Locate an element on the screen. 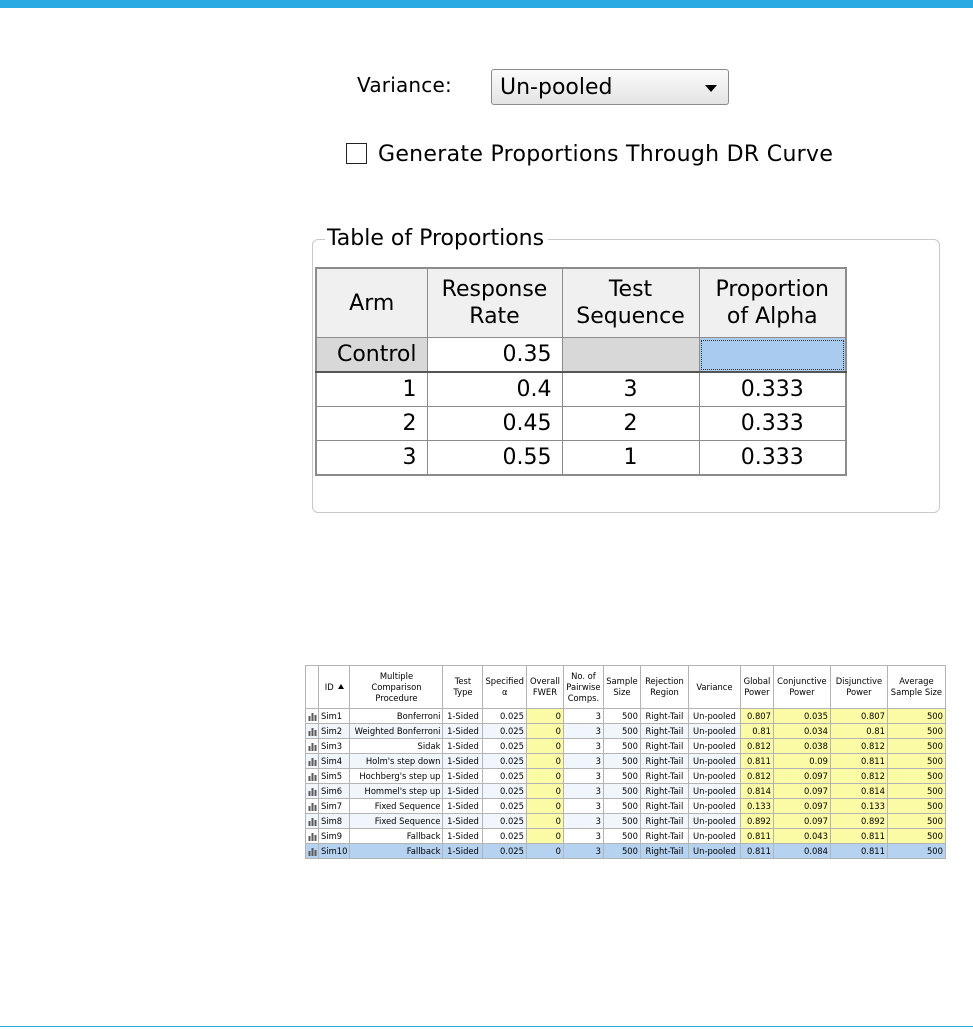  response-rate-cell: 0.35 is located at coordinates (494, 355).